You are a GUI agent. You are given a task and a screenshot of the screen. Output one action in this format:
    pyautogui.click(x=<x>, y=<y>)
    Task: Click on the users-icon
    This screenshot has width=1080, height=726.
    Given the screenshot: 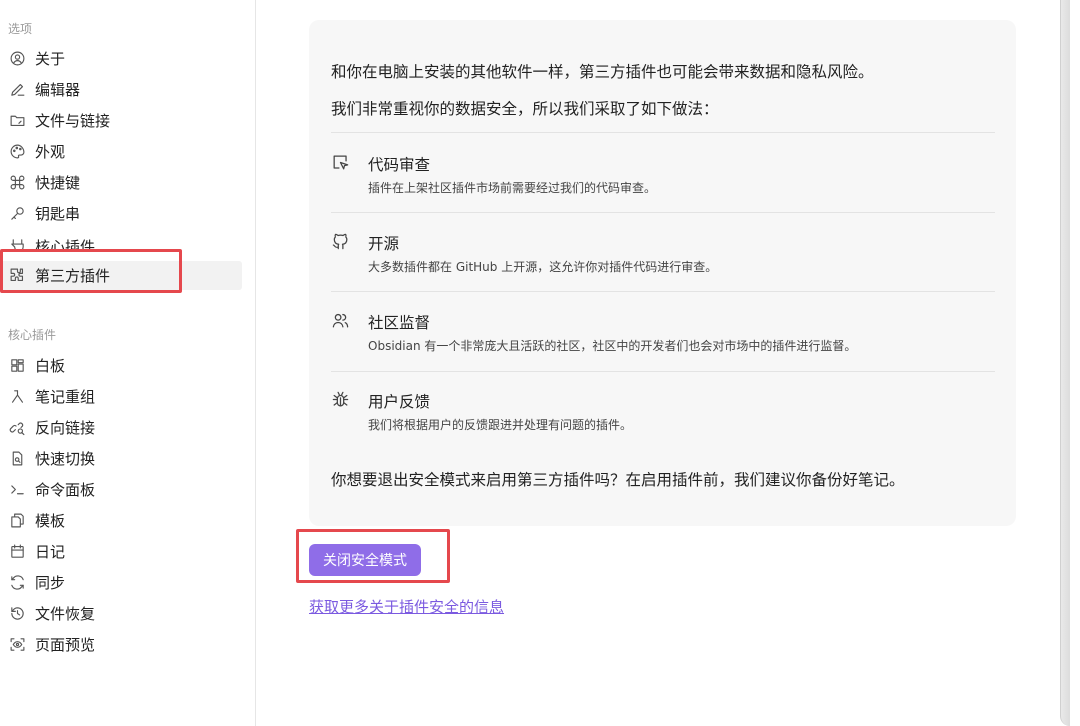 What is the action you would take?
    pyautogui.click(x=341, y=321)
    